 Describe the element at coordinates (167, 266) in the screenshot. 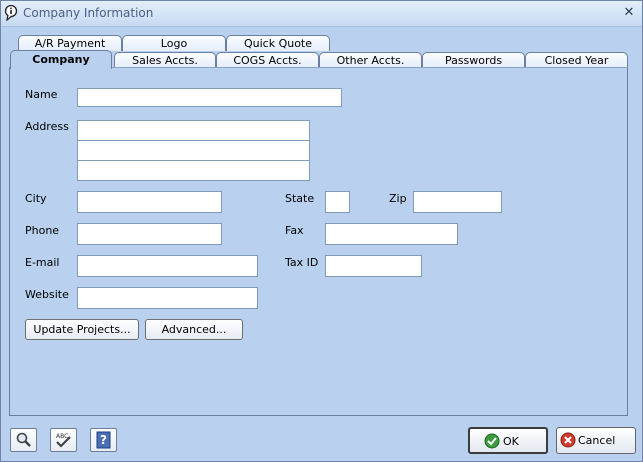

I see `email-field` at that location.